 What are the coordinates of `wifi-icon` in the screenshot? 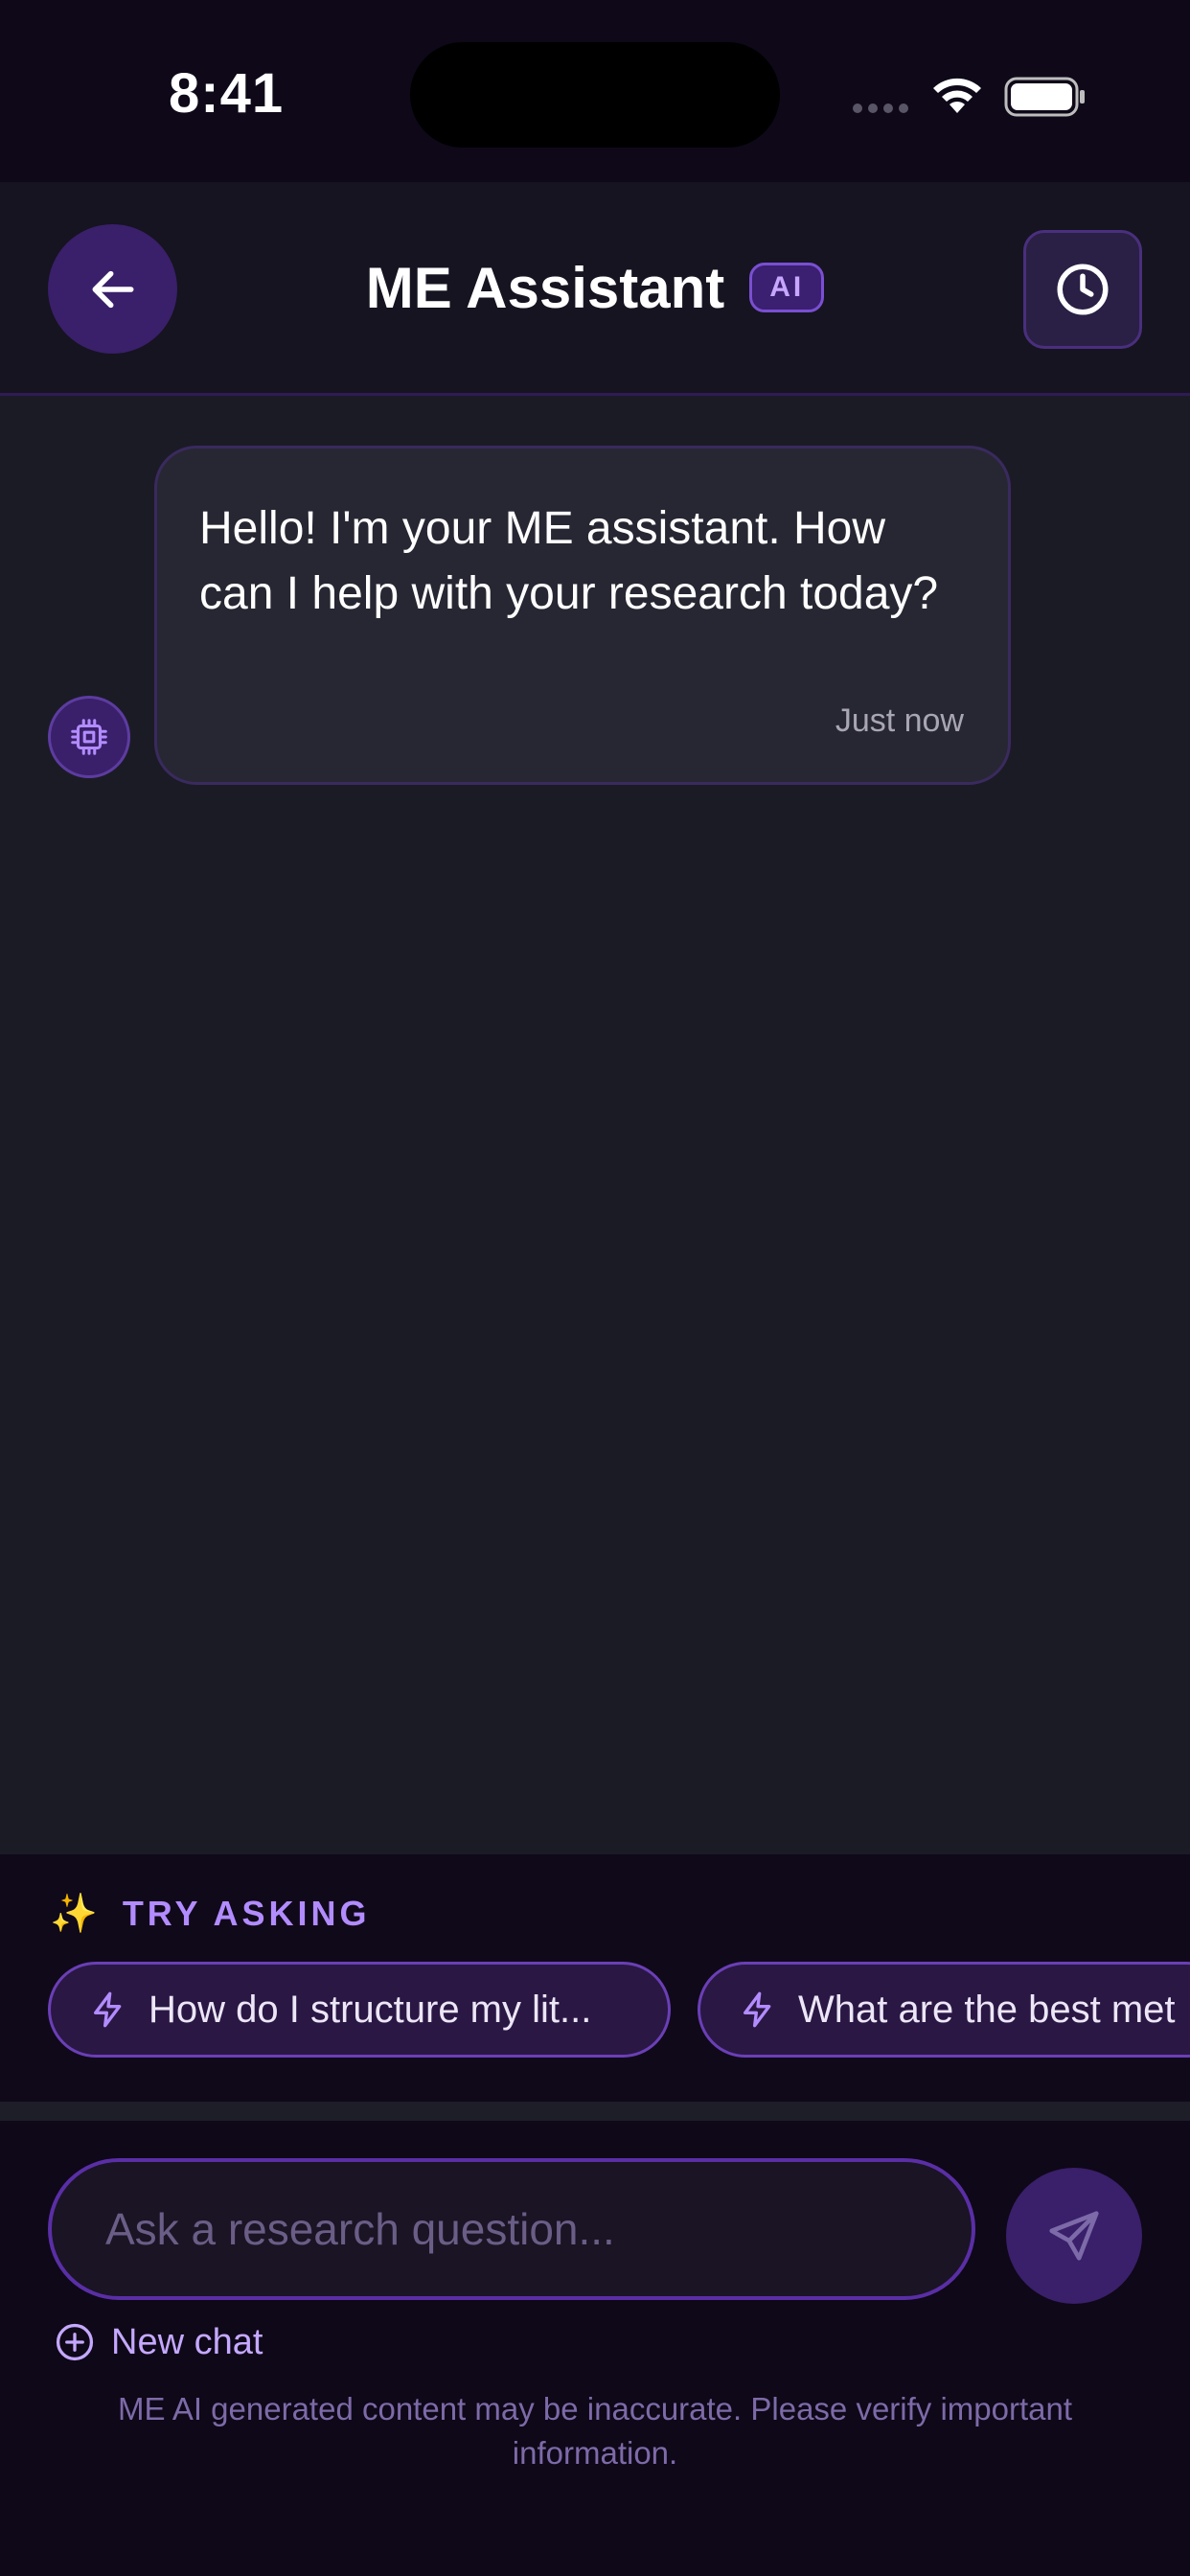 It's located at (957, 95).